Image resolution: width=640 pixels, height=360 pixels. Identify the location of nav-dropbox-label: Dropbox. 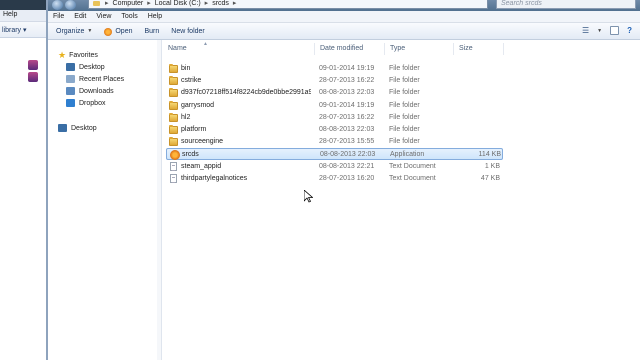
(92, 103).